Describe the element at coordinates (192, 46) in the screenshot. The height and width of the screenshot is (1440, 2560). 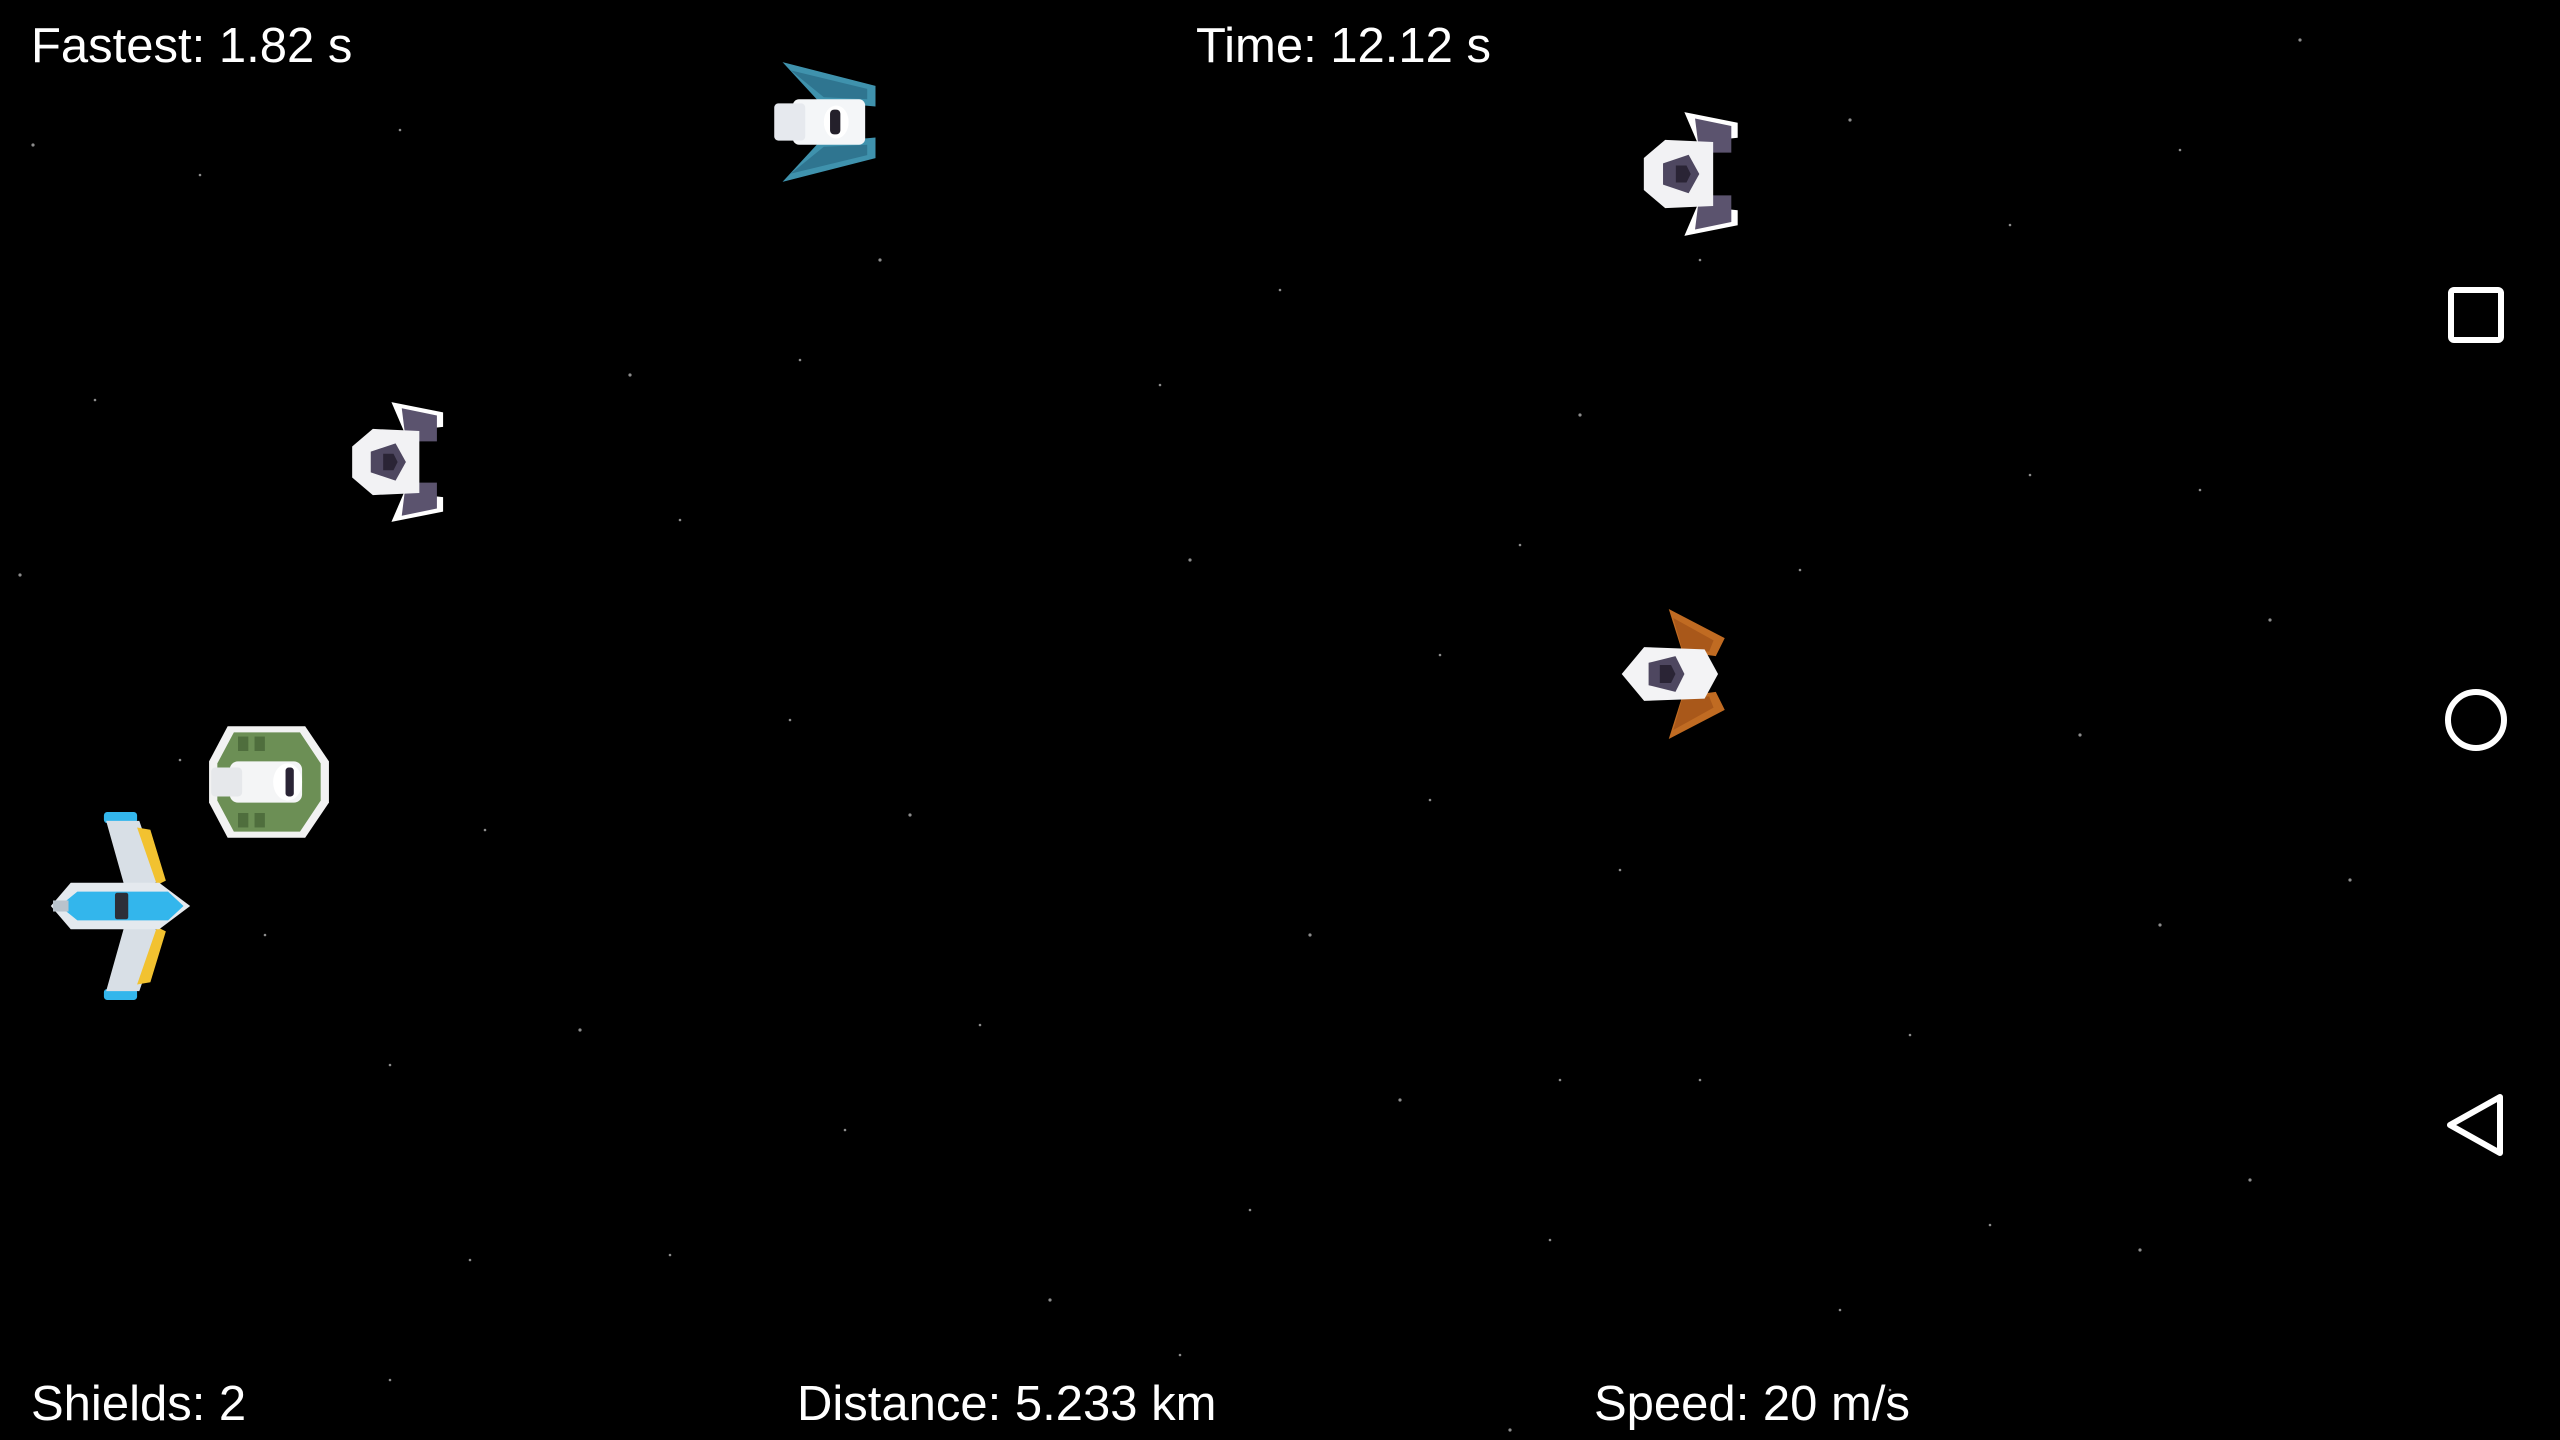
I see `fastest-time-label: Fastest: 1.82 s` at that location.